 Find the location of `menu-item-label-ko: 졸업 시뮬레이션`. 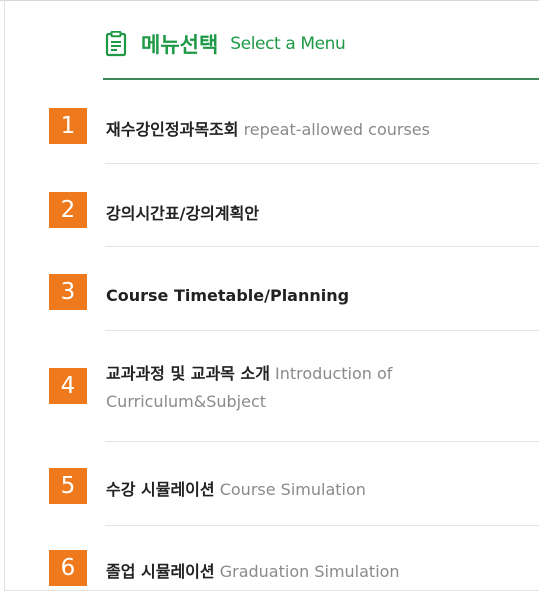

menu-item-label-ko: 졸업 시뮬레이션 is located at coordinates (160, 571).